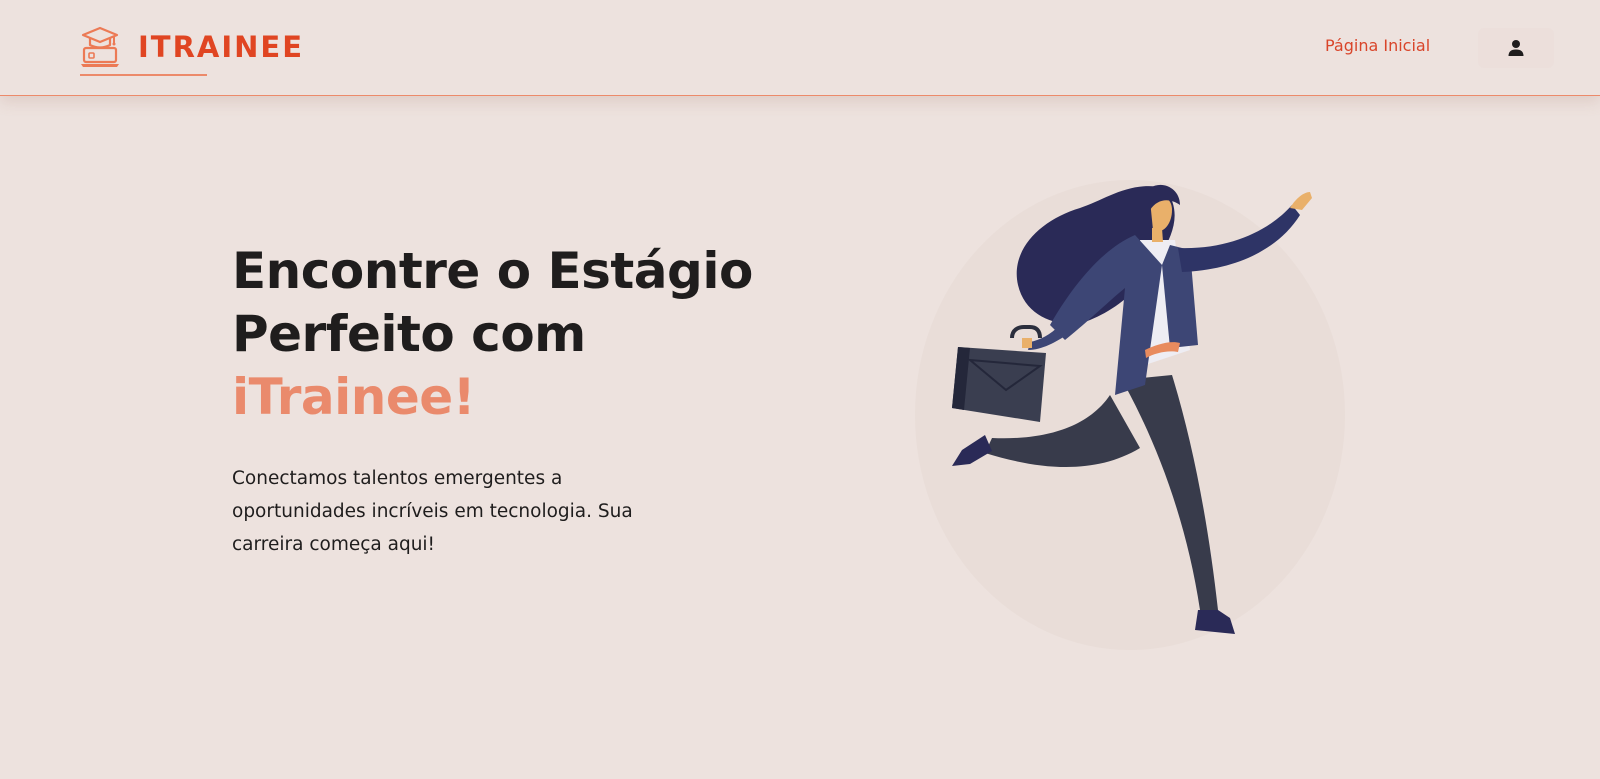  Describe the element at coordinates (409, 334) in the screenshot. I see `hero-title-line2: Perfeito com` at that location.